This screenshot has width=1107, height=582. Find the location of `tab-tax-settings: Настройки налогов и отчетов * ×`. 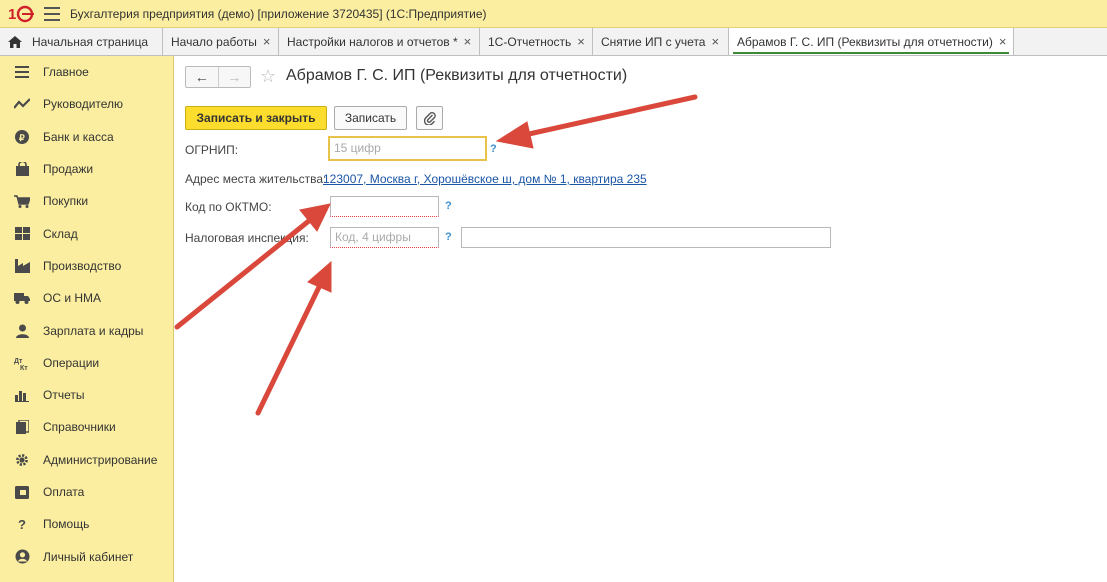

tab-tax-settings: Настройки налогов и отчетов * × is located at coordinates (379, 41).